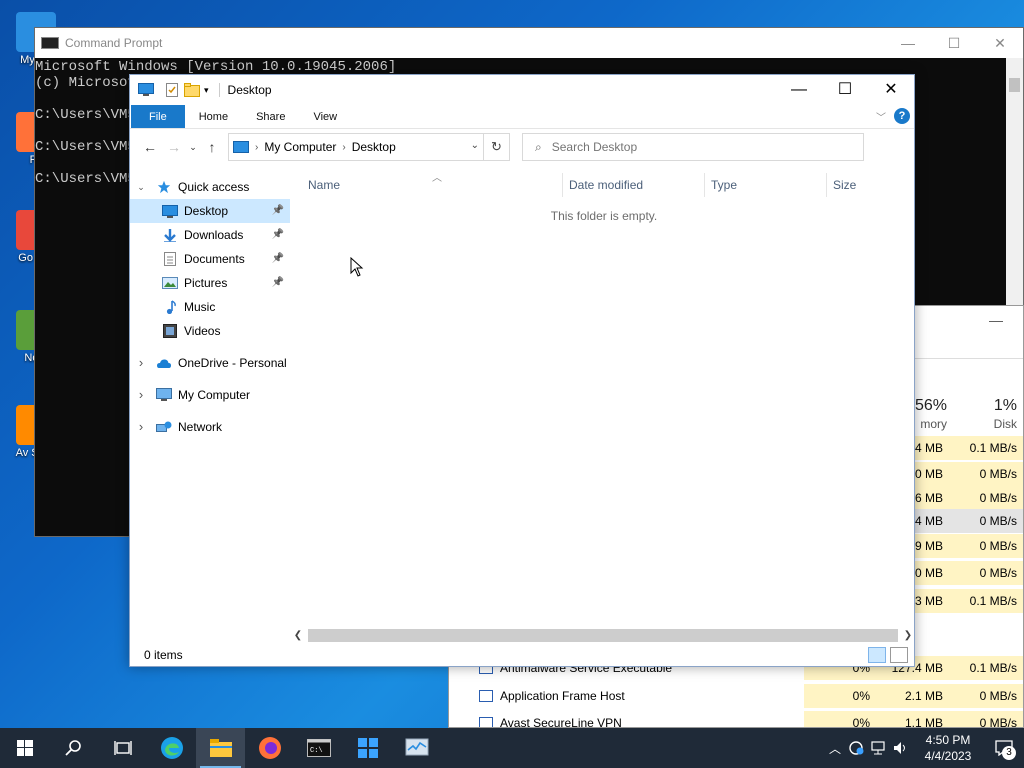  What do you see at coordinates (948, 756) in the screenshot?
I see `clock-date: 4/4/2023` at bounding box center [948, 756].